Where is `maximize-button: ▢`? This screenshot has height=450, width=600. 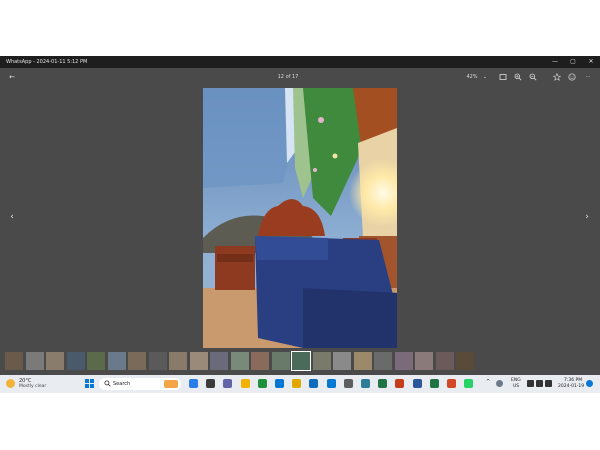
maximize-button: ▢ is located at coordinates (573, 62).